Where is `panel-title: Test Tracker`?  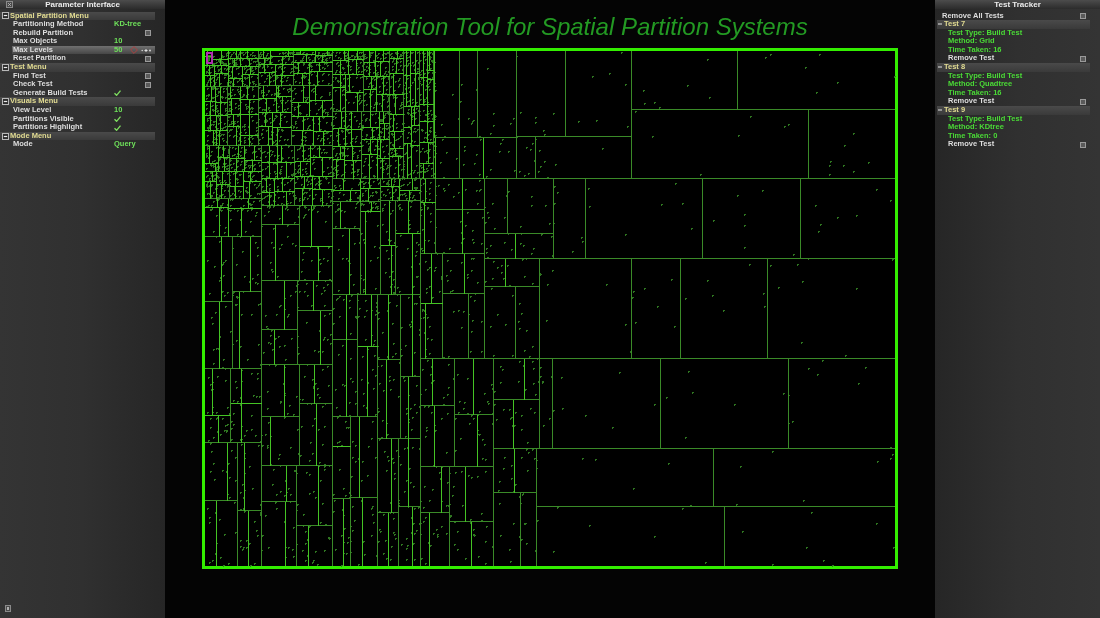 panel-title: Test Tracker is located at coordinates (1017, 4).